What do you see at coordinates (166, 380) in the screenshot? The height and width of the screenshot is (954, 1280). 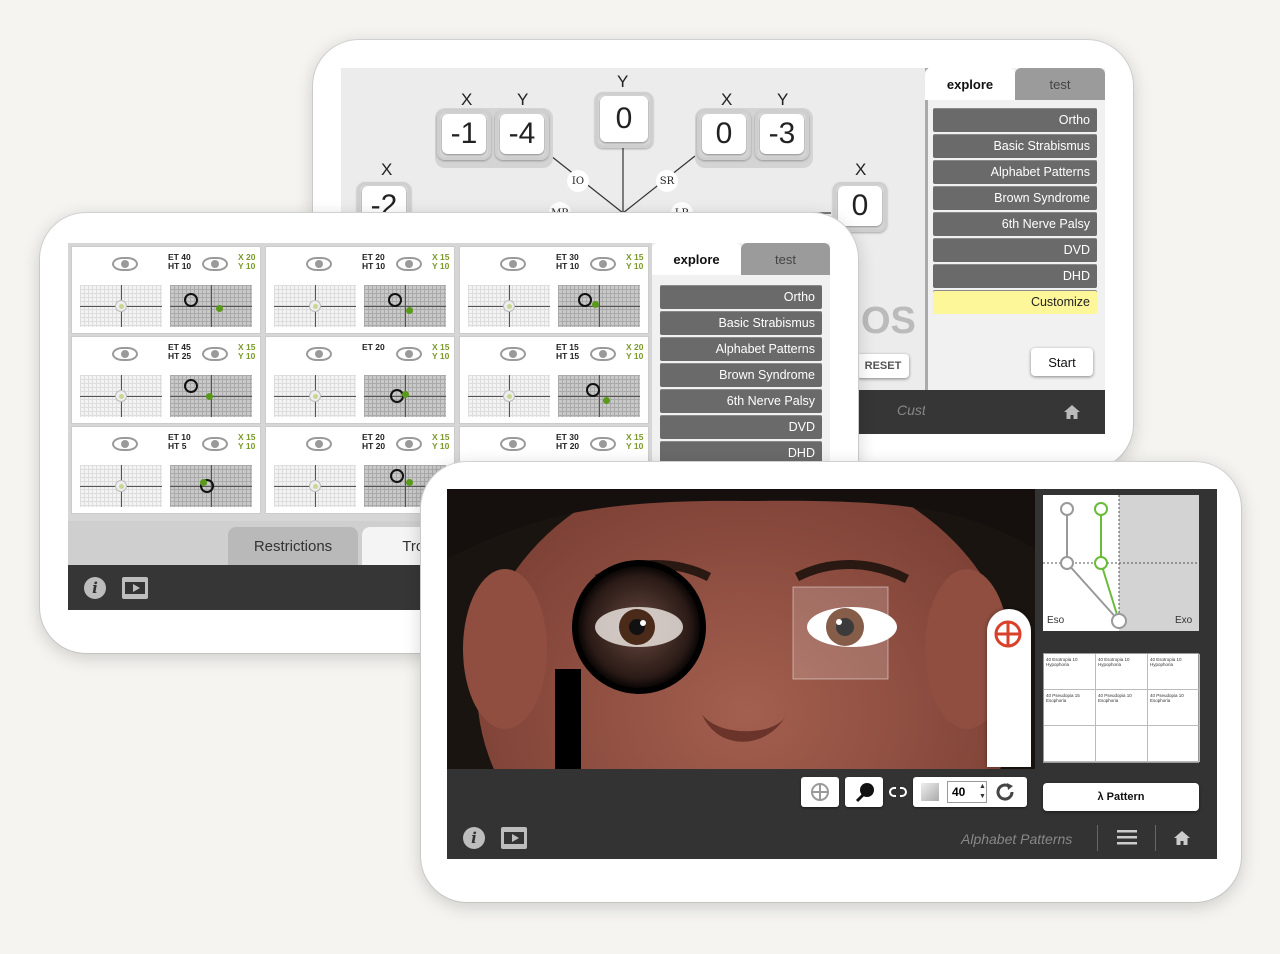 I see `tropia-cell: ET 45 HT 25 X 15 Y 10` at bounding box center [166, 380].